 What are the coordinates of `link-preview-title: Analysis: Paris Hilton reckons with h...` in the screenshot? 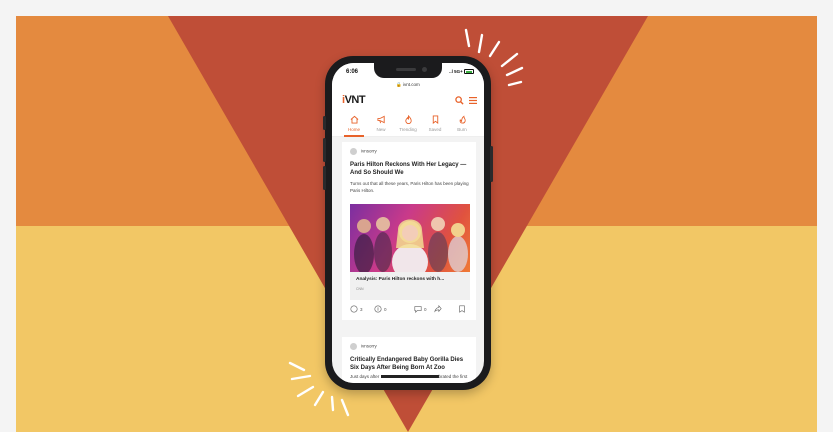 It's located at (400, 279).